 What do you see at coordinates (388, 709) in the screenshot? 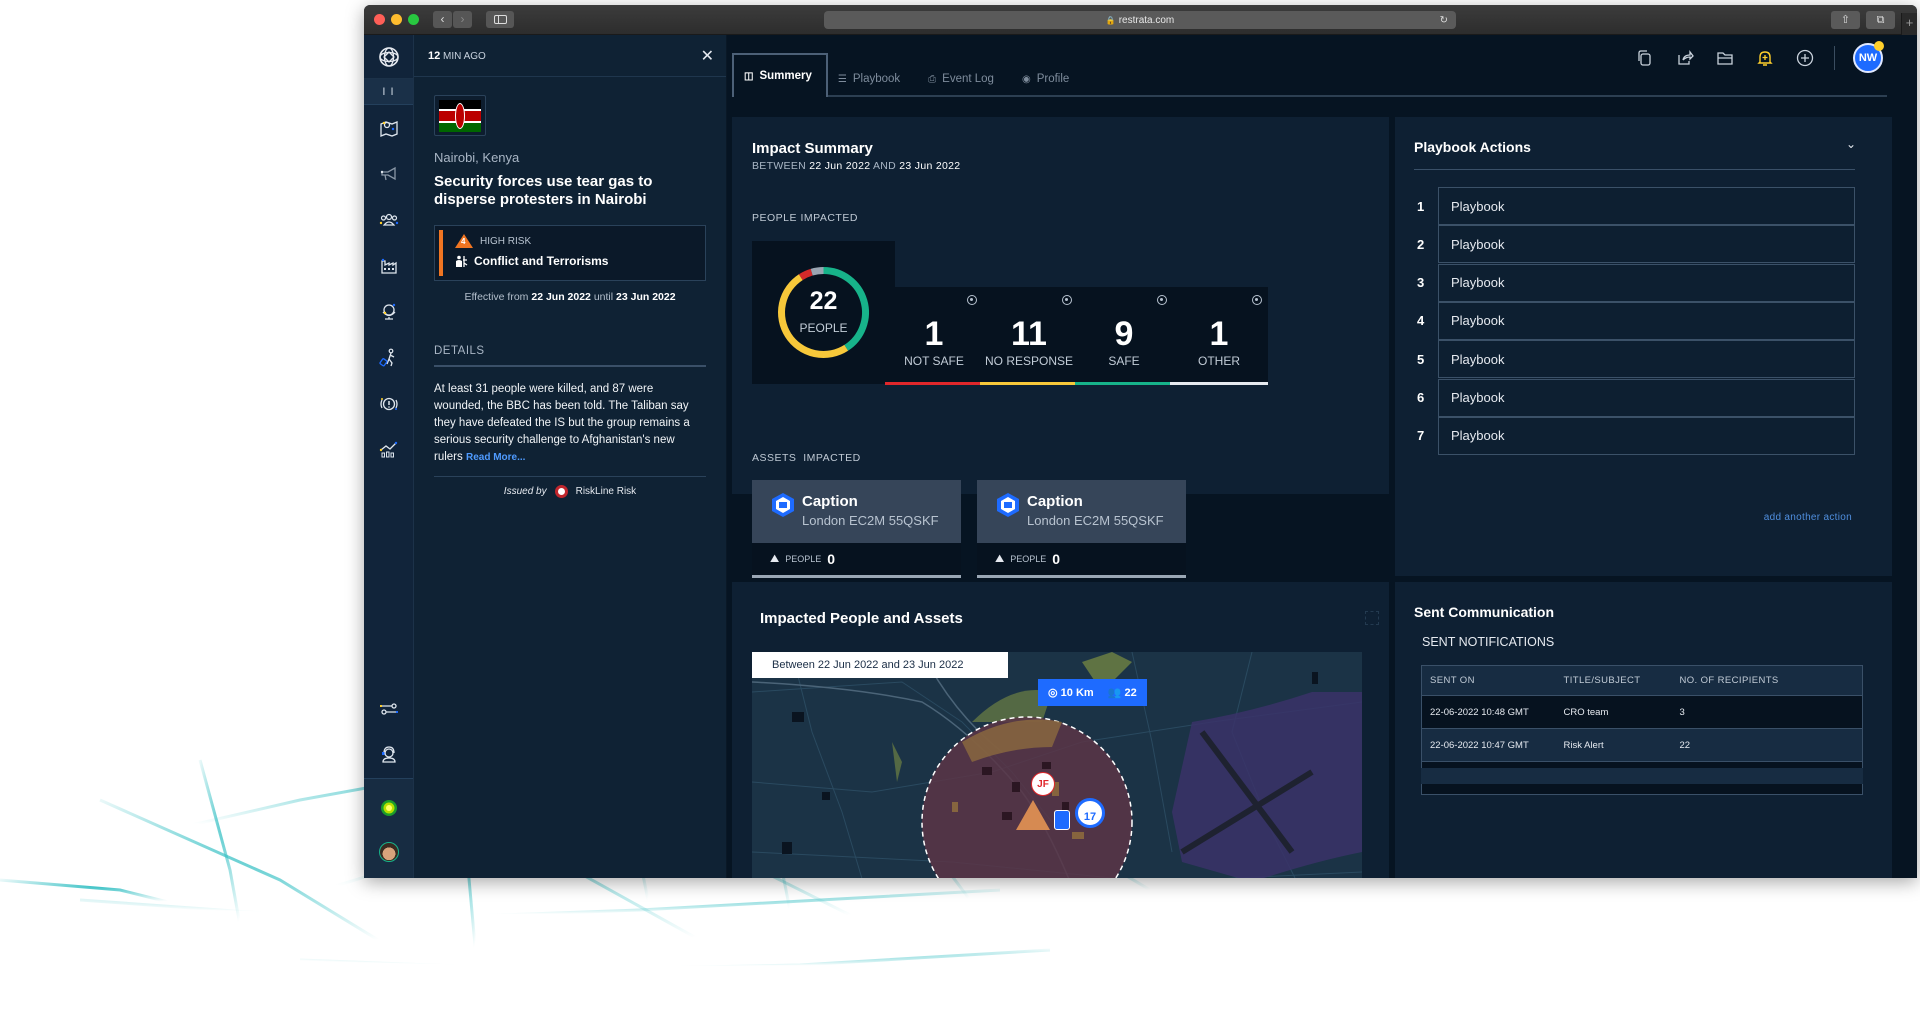
I see `nav-settings` at bounding box center [388, 709].